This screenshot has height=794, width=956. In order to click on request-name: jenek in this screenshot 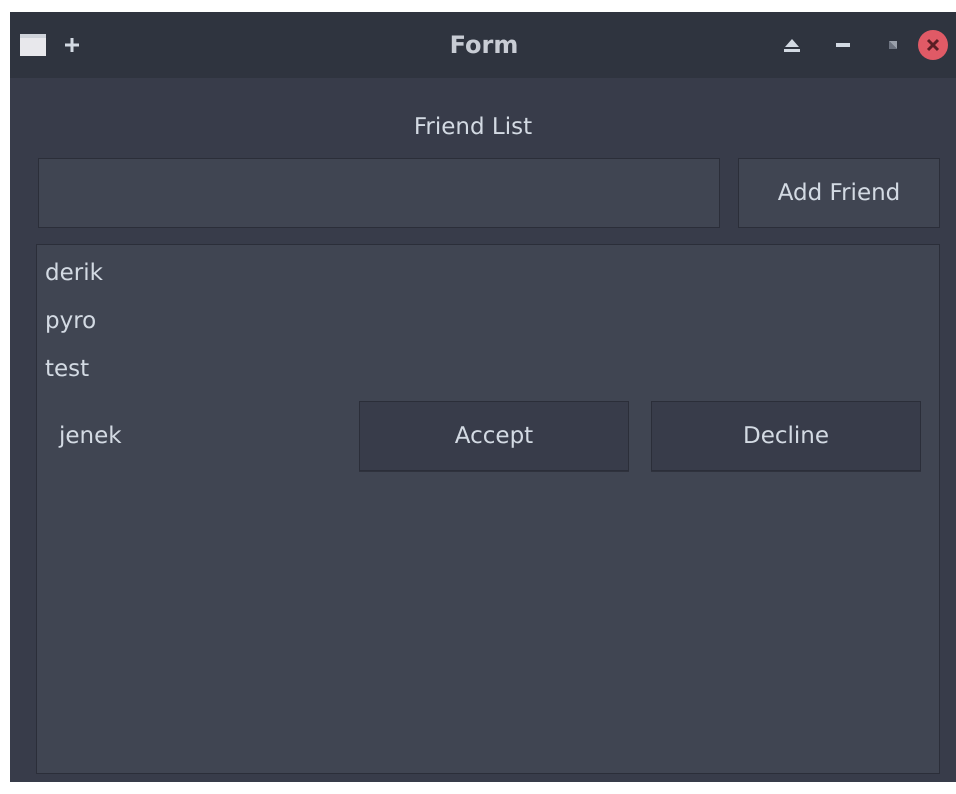, I will do `click(91, 436)`.